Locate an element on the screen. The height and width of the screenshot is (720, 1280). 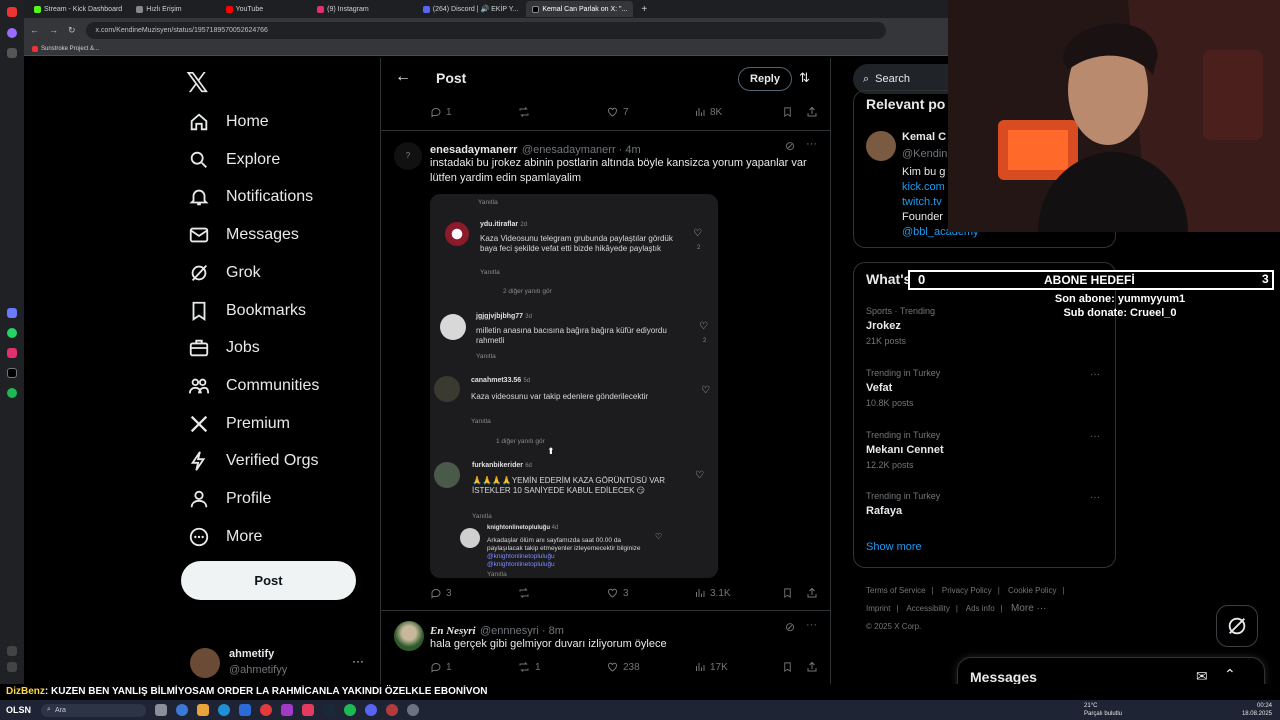
repost-action: 1 is located at coordinates (529, 667).